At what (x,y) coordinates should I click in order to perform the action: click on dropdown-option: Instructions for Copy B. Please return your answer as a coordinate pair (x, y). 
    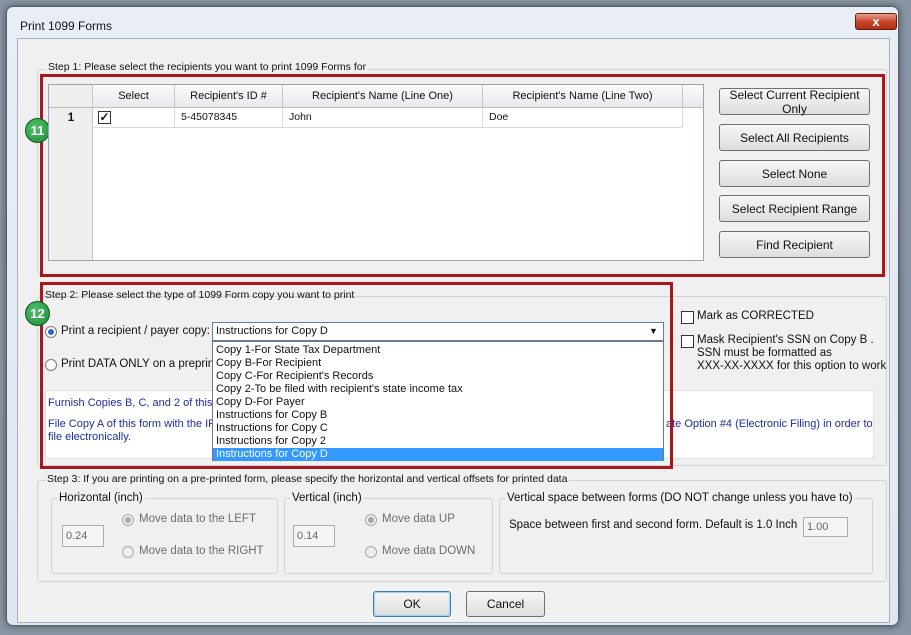
    Looking at the image, I should click on (438, 415).